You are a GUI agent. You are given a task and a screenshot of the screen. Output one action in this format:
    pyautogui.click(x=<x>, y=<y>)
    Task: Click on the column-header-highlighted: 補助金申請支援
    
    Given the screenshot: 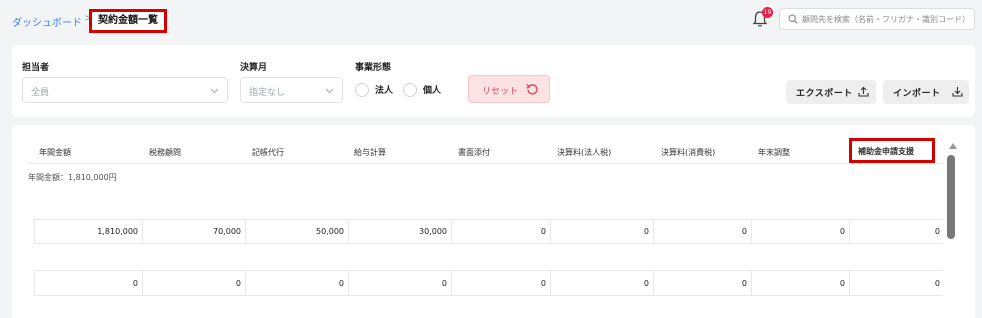 What is the action you would take?
    pyautogui.click(x=892, y=150)
    